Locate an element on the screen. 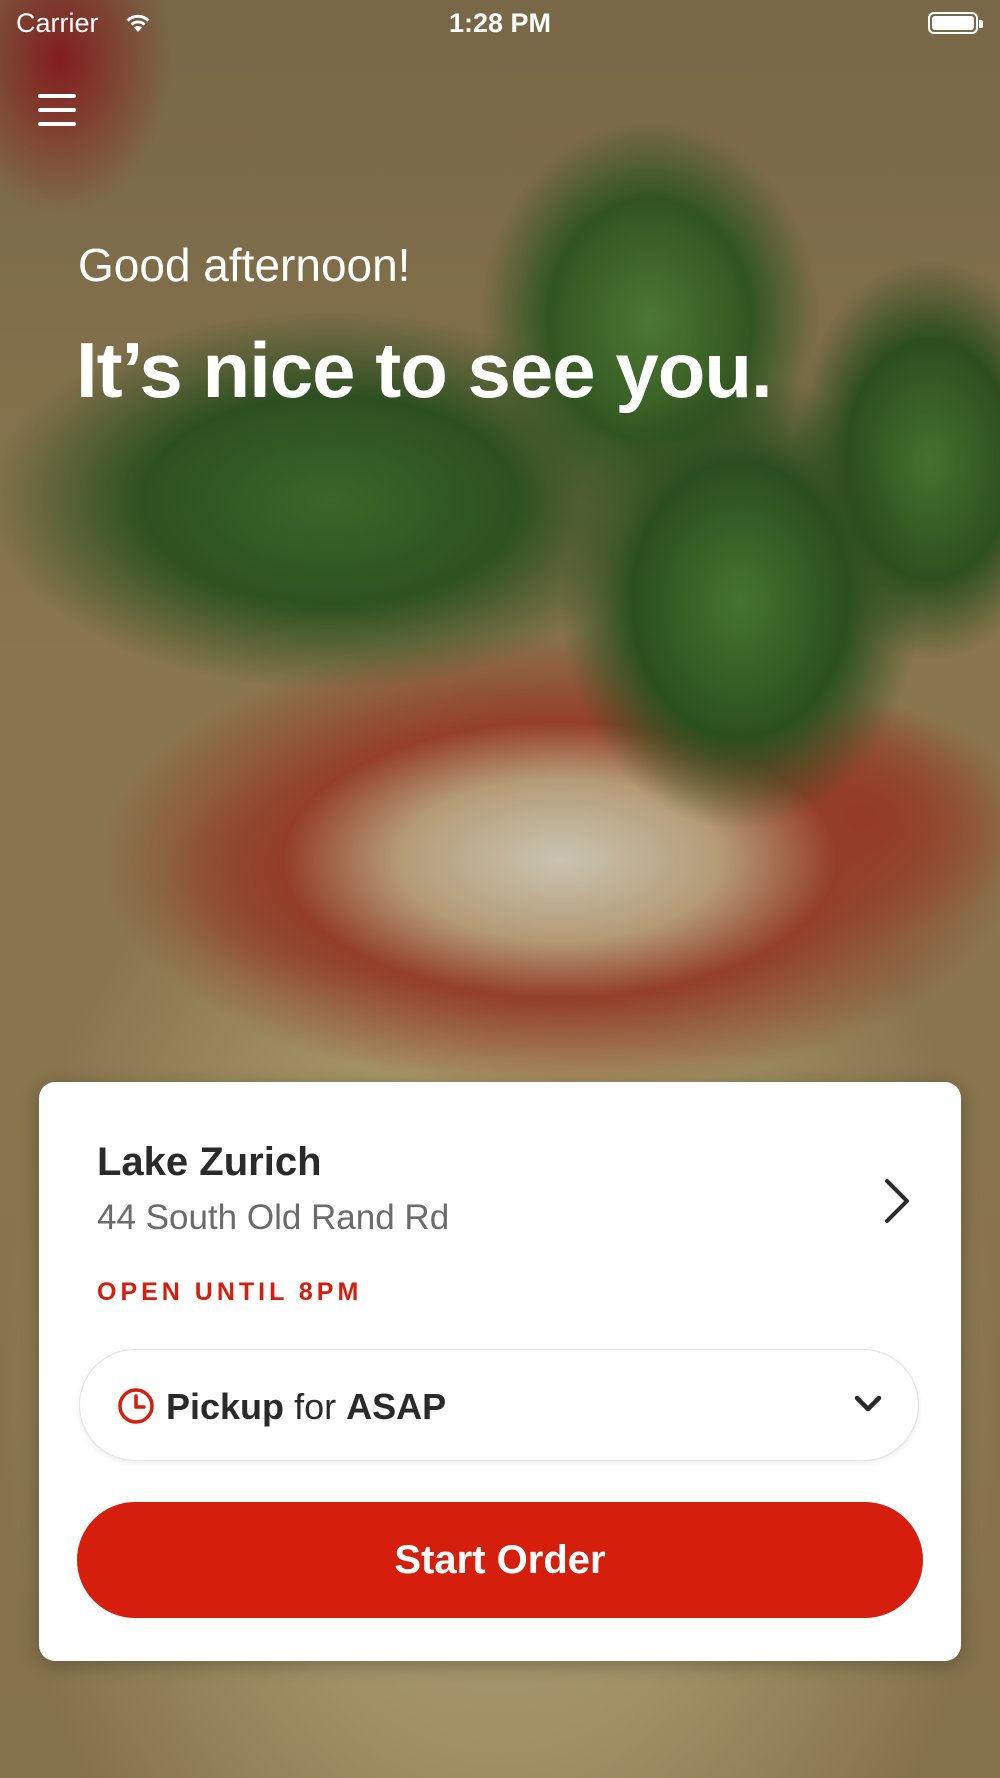 This screenshot has height=1778, width=1000. start-order-button: Start Order is located at coordinates (500, 1560).